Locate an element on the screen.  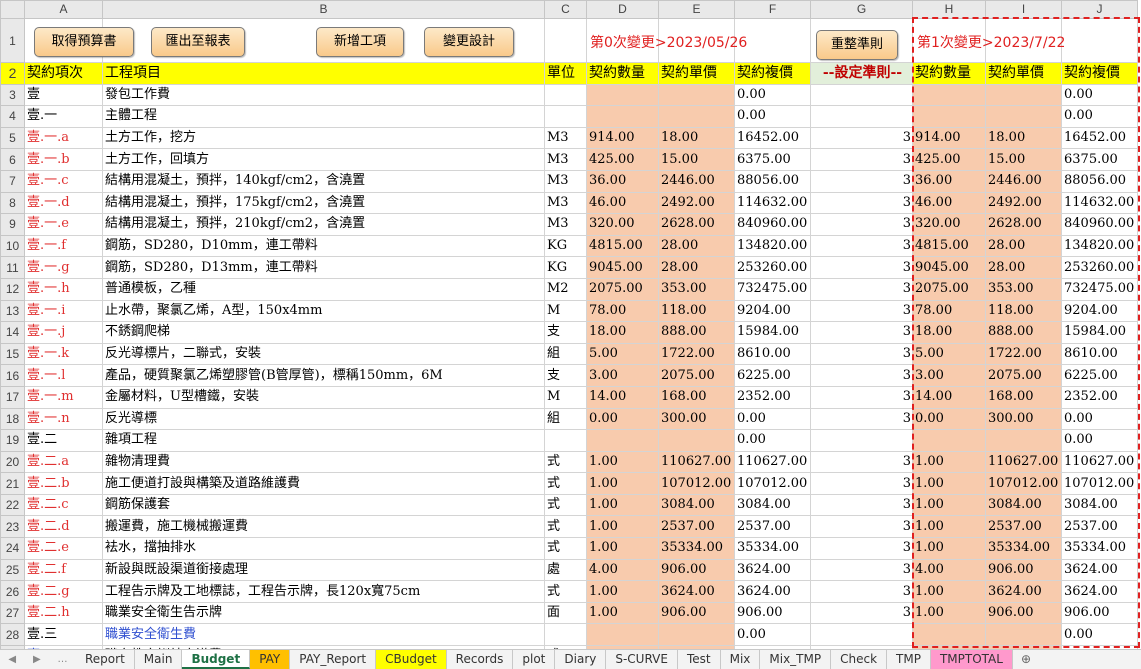
cell: 壹.一.a is located at coordinates (63, 138).